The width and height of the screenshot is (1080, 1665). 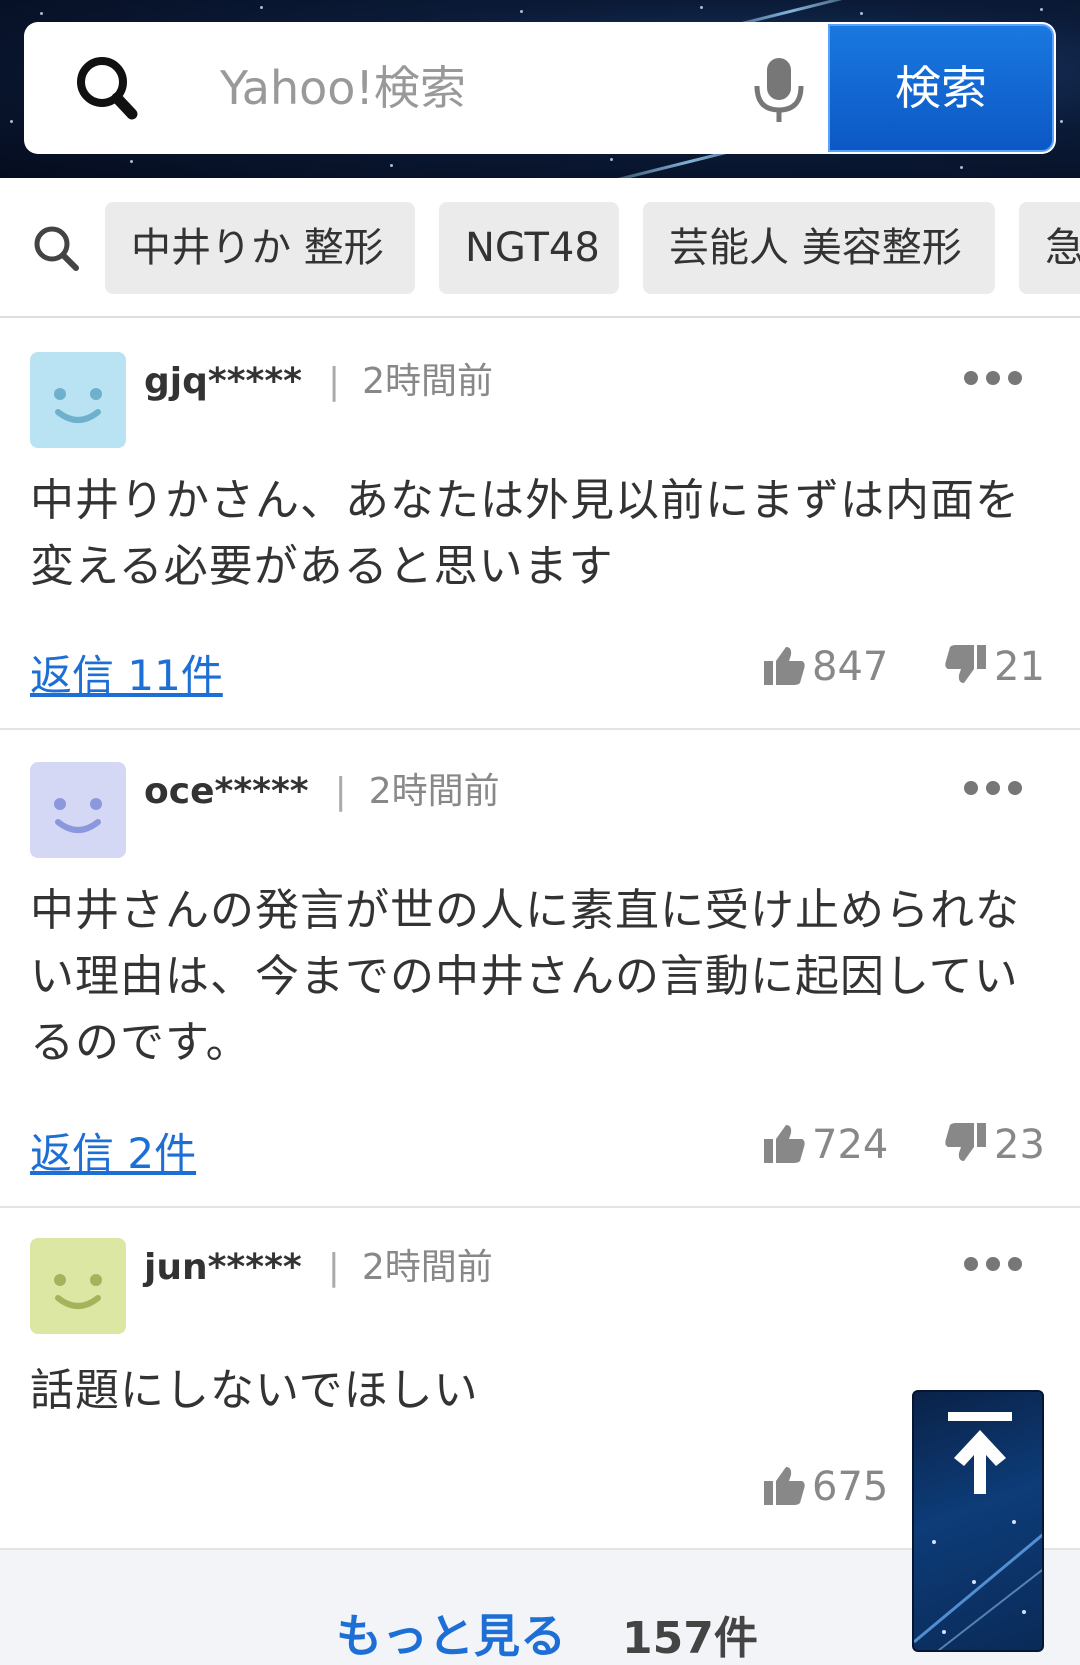 I want to click on username: gjq*****, so click(x=223, y=381).